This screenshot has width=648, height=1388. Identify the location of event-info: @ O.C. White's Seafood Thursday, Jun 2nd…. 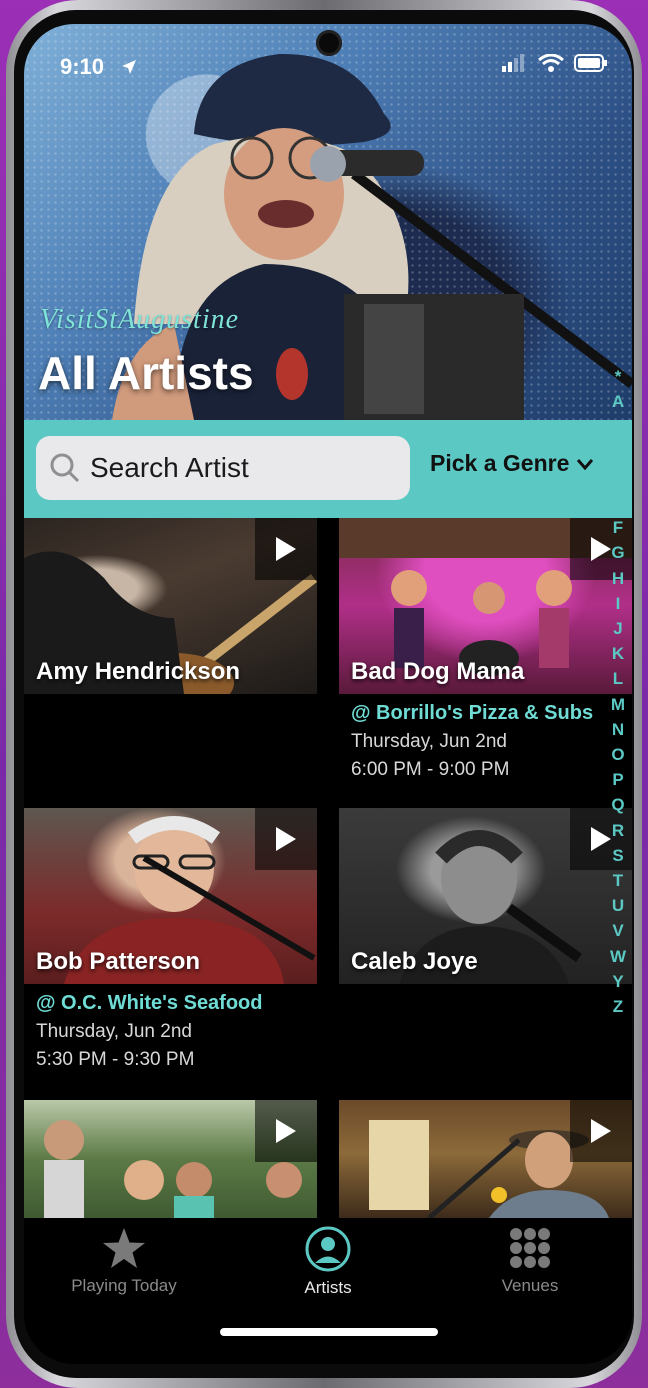
(170, 1027).